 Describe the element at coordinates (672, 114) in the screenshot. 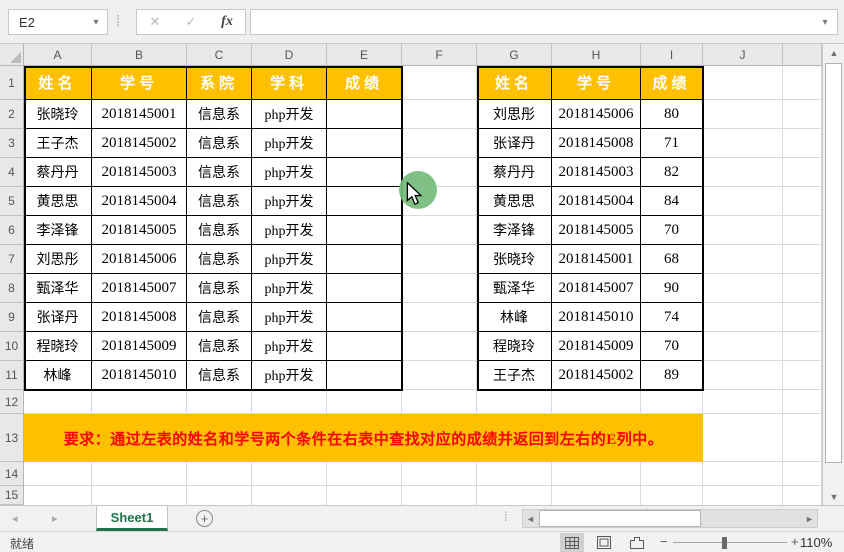

I see `cell-I2: 80` at that location.